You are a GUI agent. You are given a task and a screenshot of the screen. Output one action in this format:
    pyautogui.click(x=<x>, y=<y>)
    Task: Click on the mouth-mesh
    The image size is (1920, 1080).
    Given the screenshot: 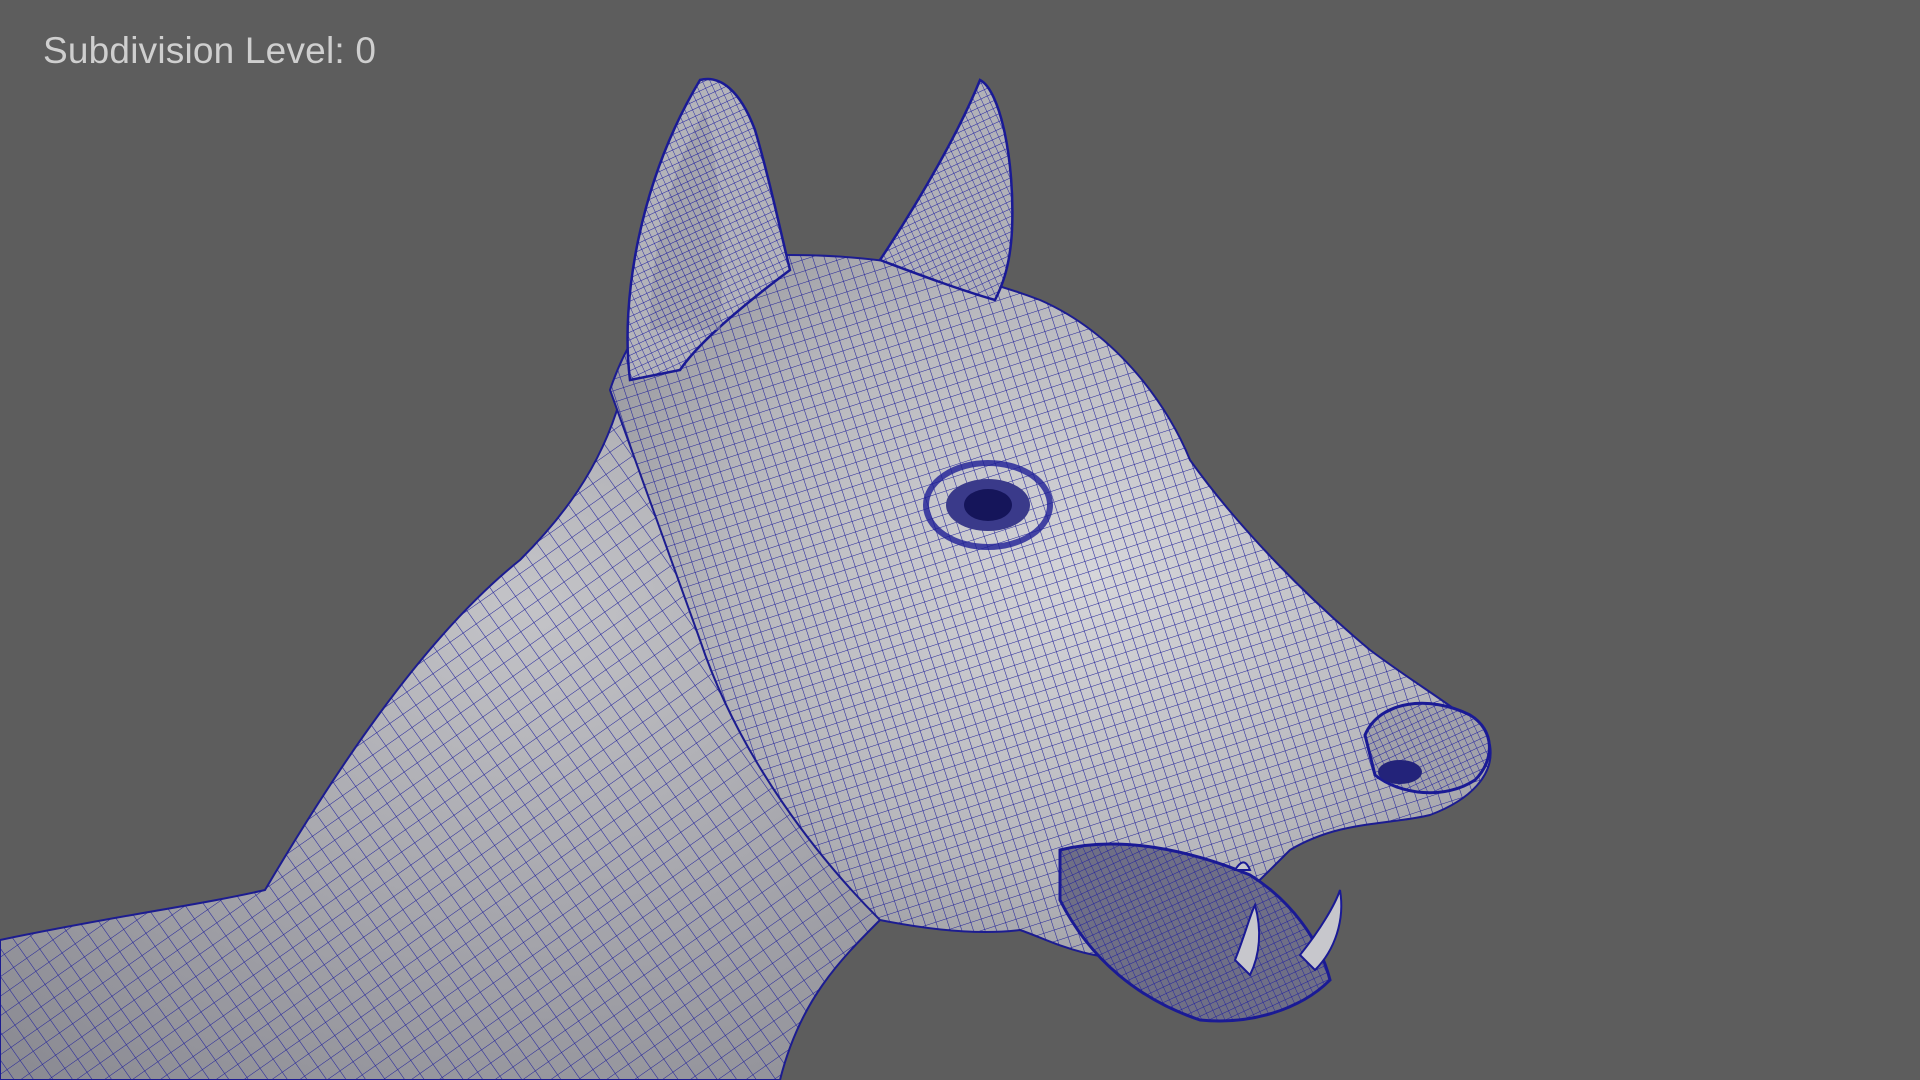 What is the action you would take?
    pyautogui.click(x=1200, y=932)
    